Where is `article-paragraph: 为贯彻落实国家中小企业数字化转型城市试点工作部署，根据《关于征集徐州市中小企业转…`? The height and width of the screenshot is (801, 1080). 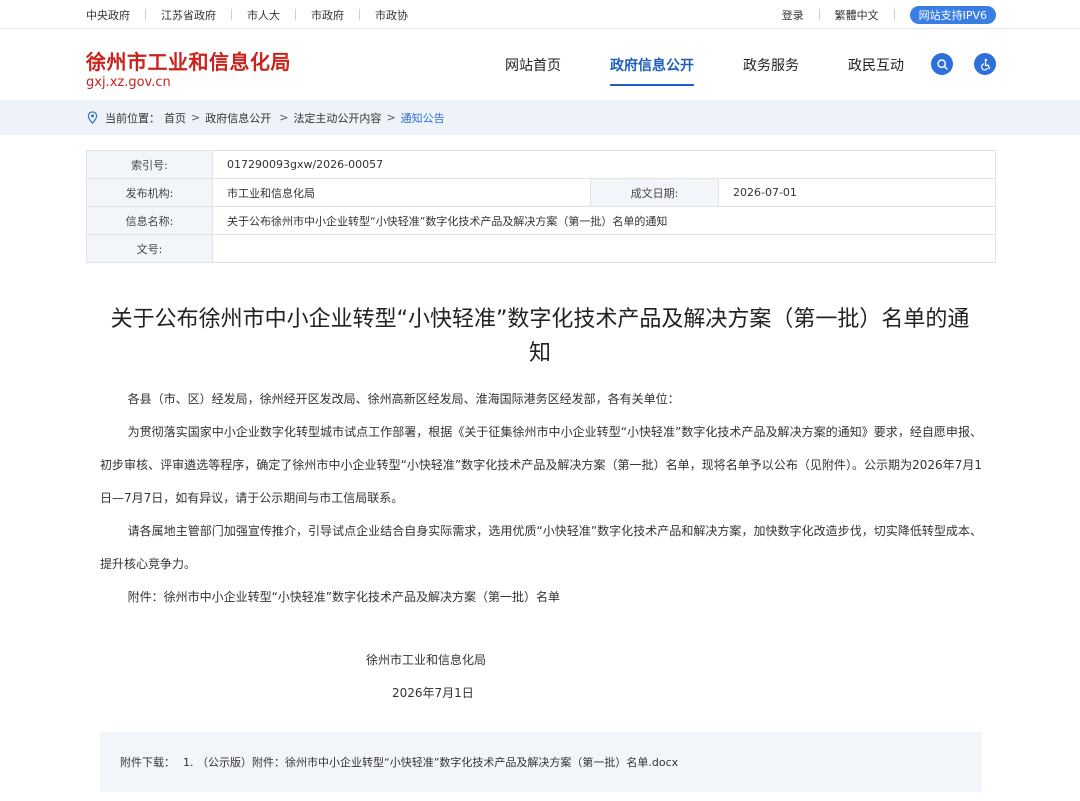 article-paragraph: 为贯彻落实国家中小企业数字化转型城市试点工作部署，根据《关于征集徐州市中小企业转… is located at coordinates (541, 465).